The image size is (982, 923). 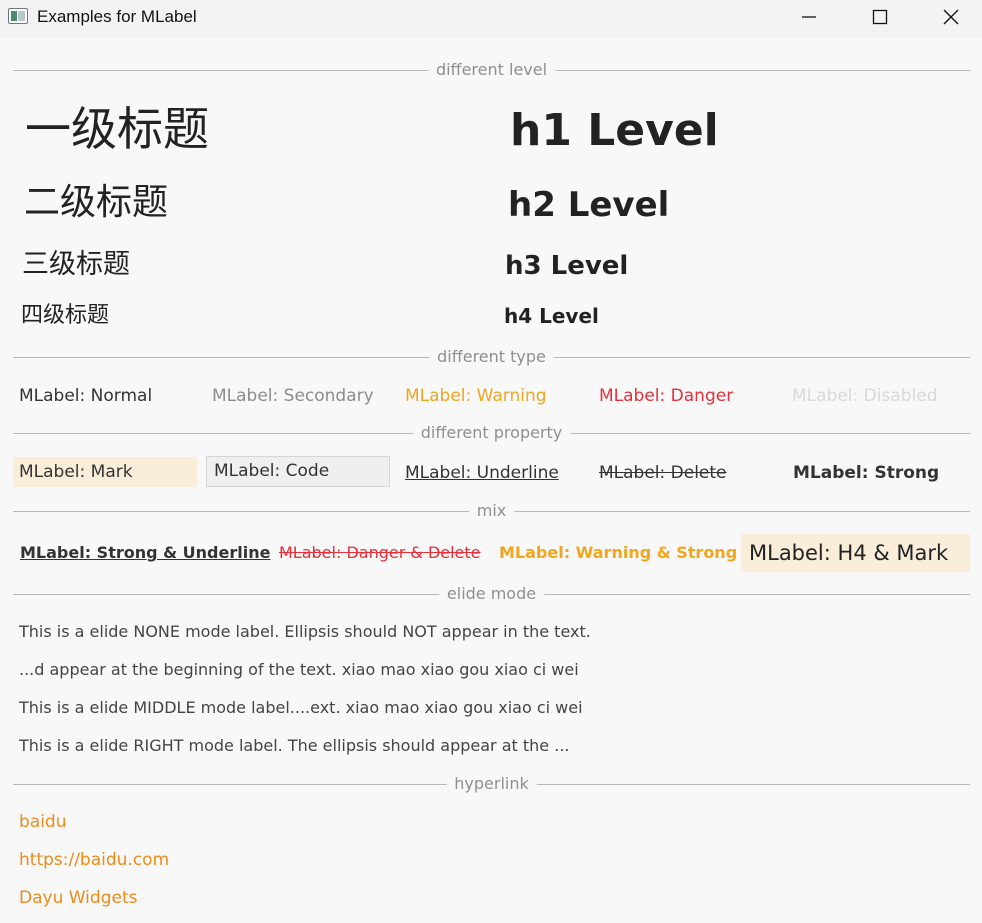 What do you see at coordinates (117, 16) in the screenshot?
I see `window-title: Examples for MLabel` at bounding box center [117, 16].